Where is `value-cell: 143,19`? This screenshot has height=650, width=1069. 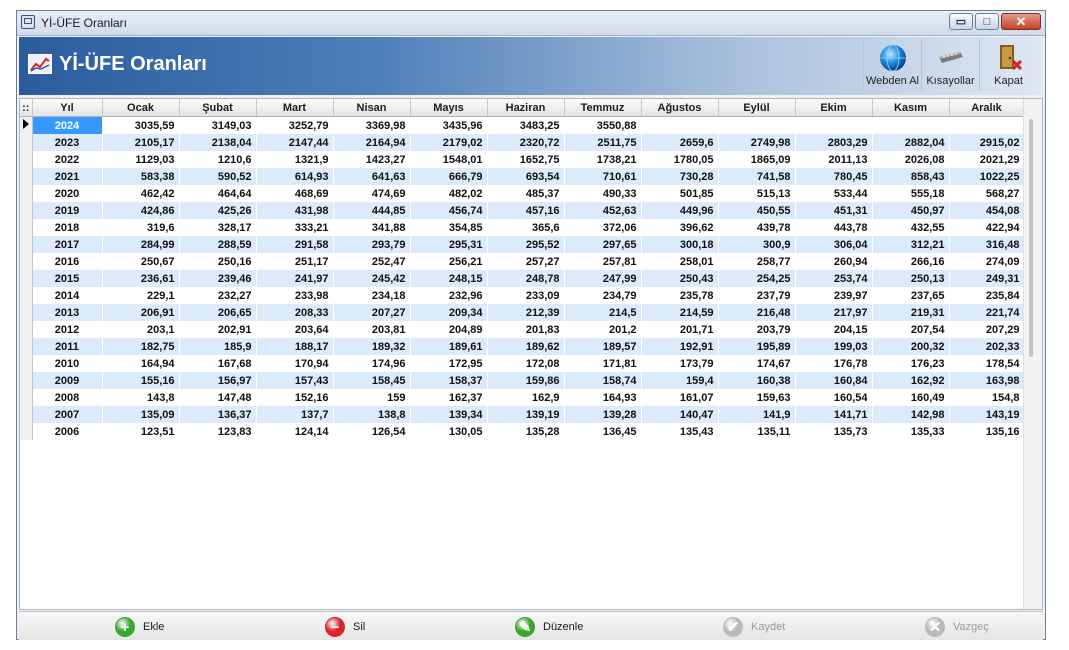
value-cell: 143,19 is located at coordinates (987, 414).